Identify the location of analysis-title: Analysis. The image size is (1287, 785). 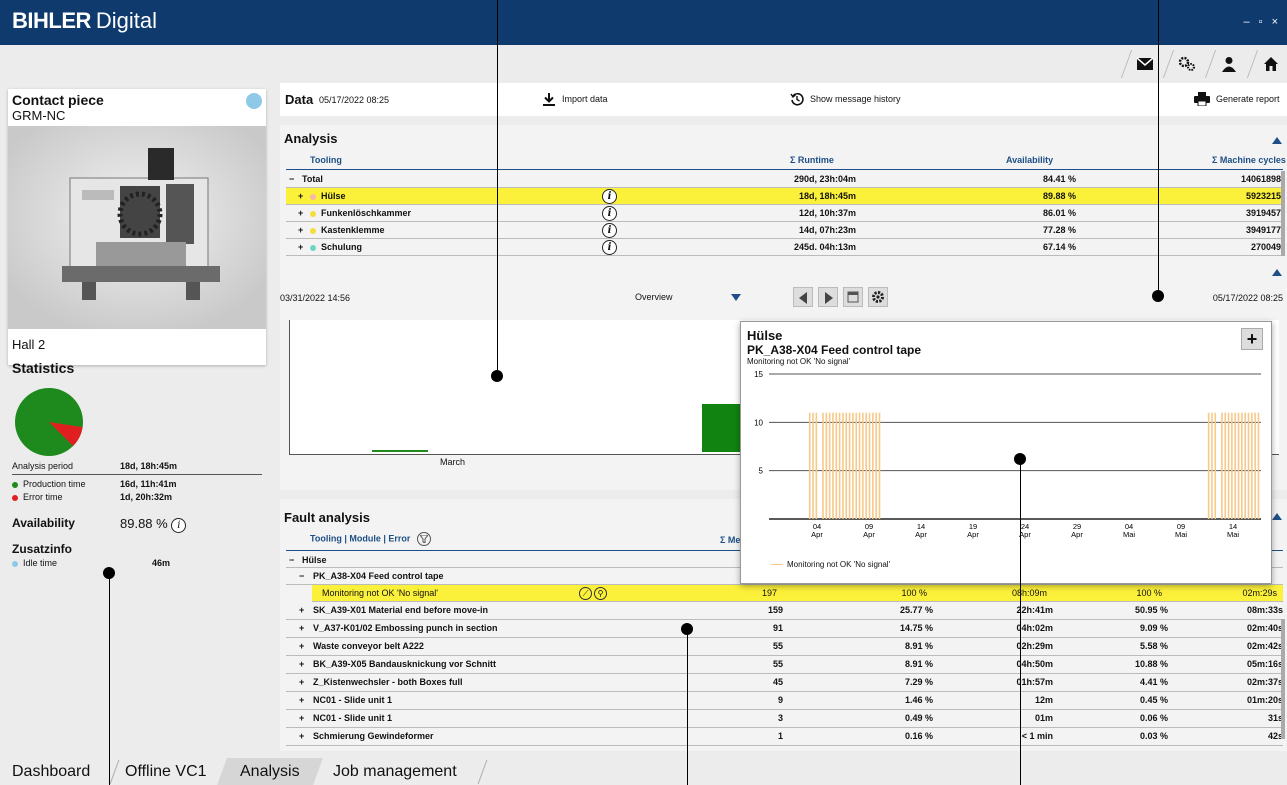
(311, 138).